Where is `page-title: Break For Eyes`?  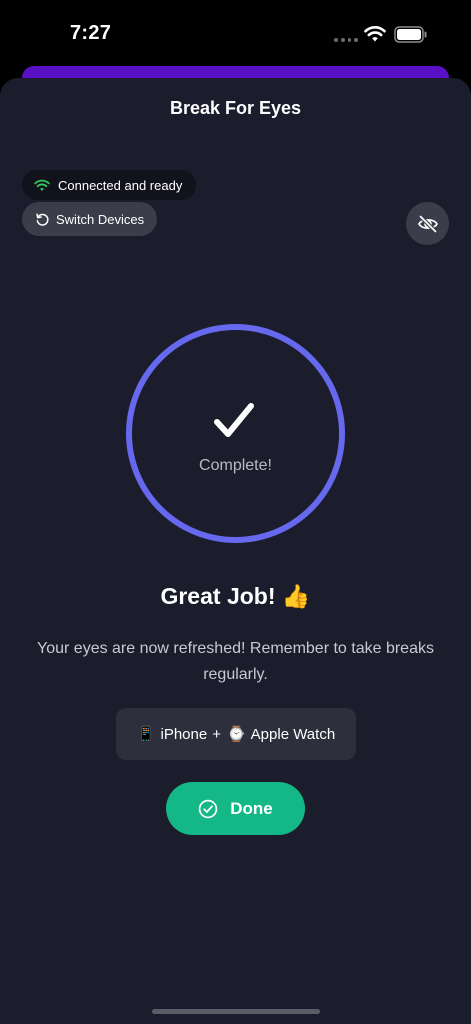 page-title: Break For Eyes is located at coordinates (235, 108).